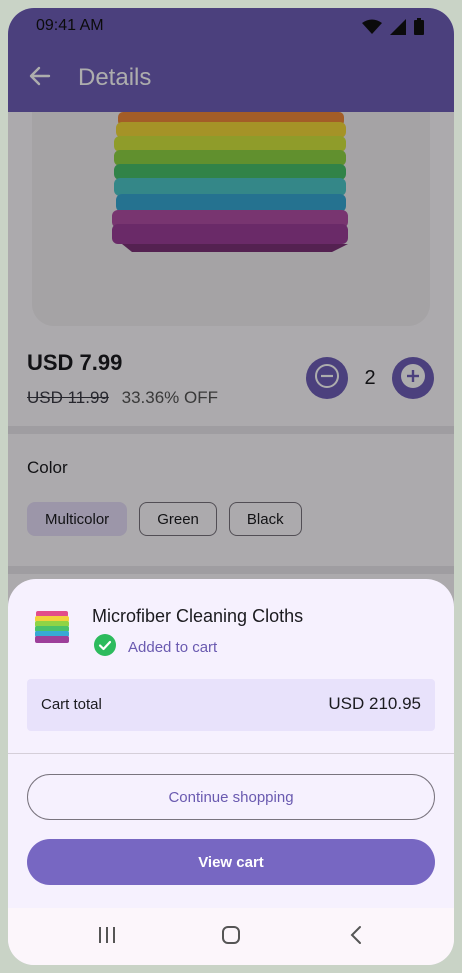  What do you see at coordinates (71, 704) in the screenshot?
I see `cart-total-label: Cart total` at bounding box center [71, 704].